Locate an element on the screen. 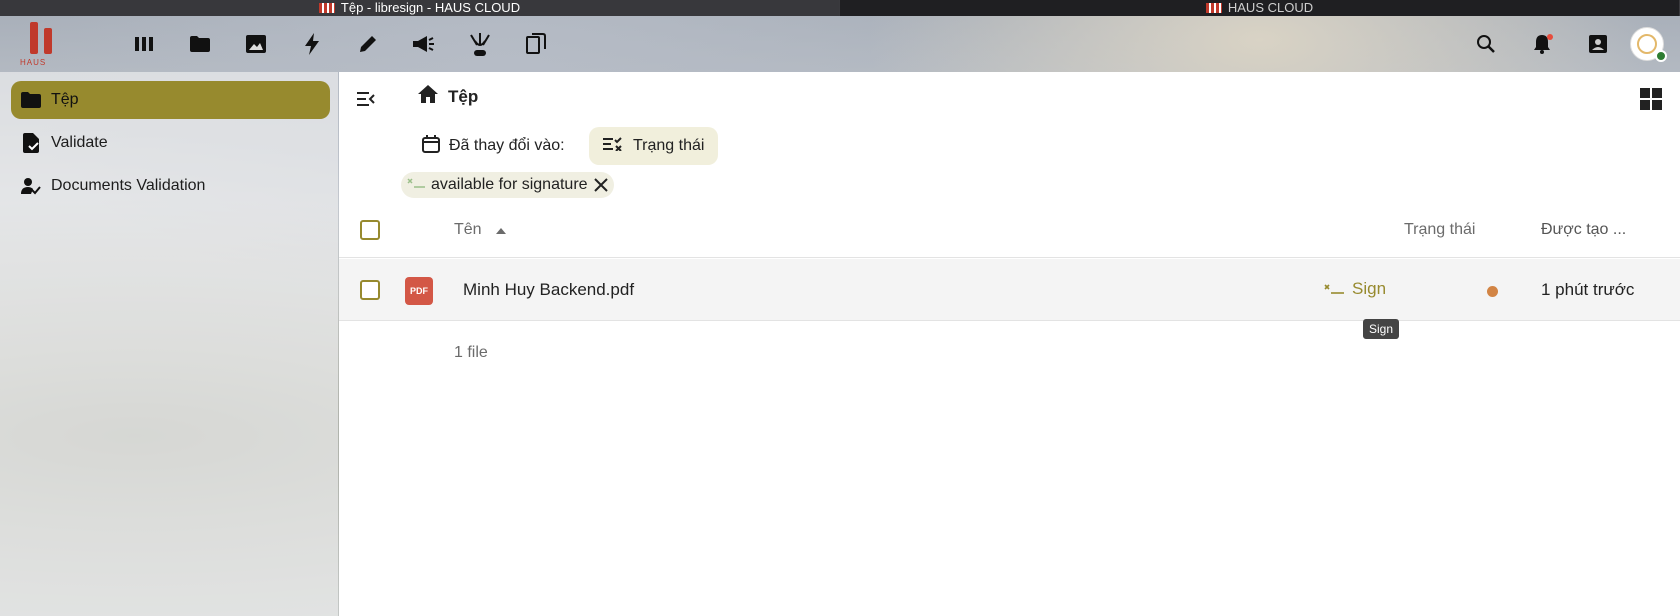  folder-icon is located at coordinates (31, 100).